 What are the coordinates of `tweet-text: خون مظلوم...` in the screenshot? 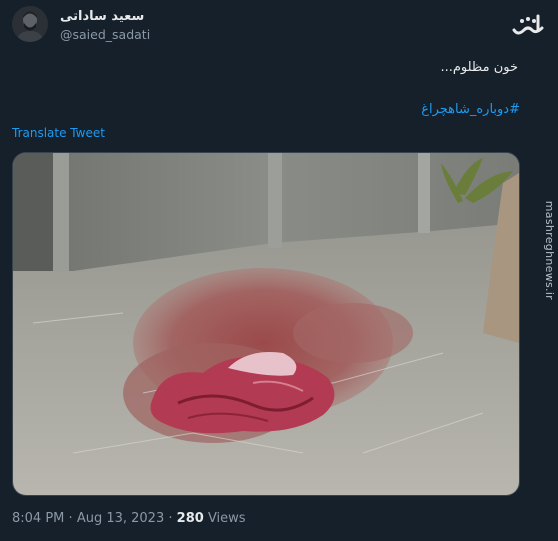 It's located at (479, 67).